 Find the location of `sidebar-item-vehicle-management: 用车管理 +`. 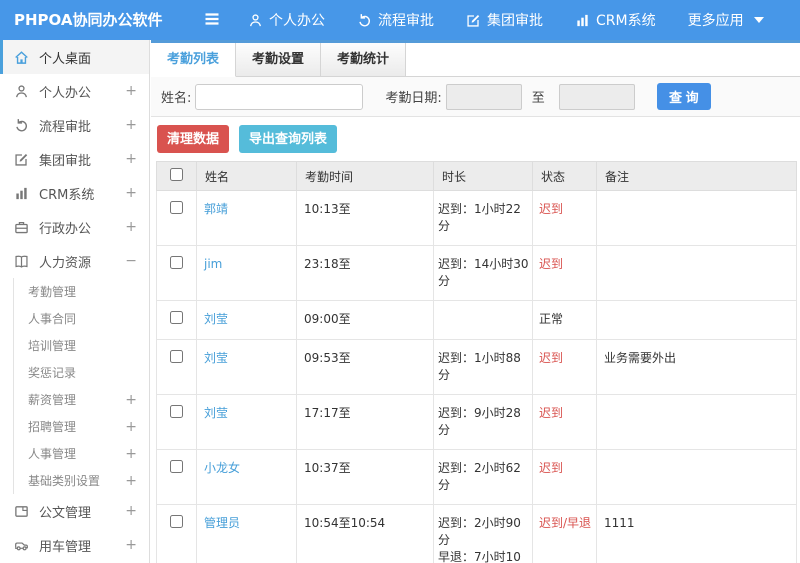

sidebar-item-vehicle-management: 用车管理 + is located at coordinates (74, 545).